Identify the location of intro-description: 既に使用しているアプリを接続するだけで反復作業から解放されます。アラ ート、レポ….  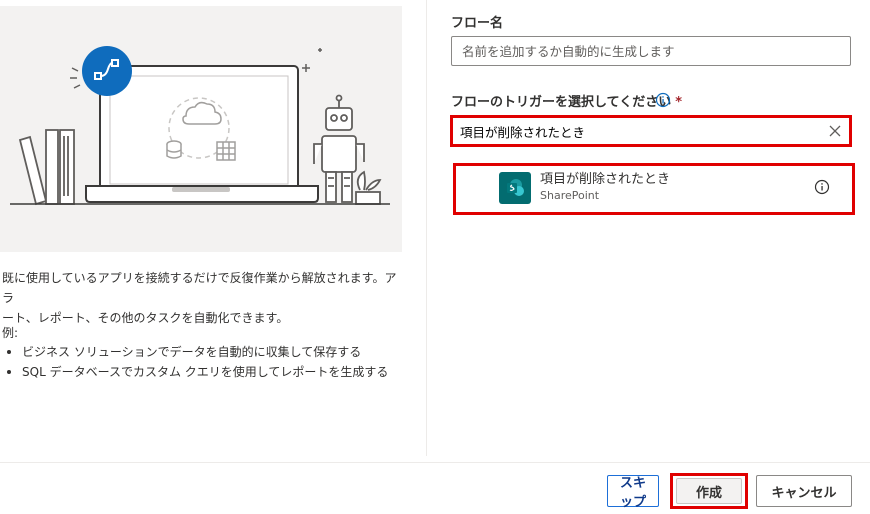
(202, 298).